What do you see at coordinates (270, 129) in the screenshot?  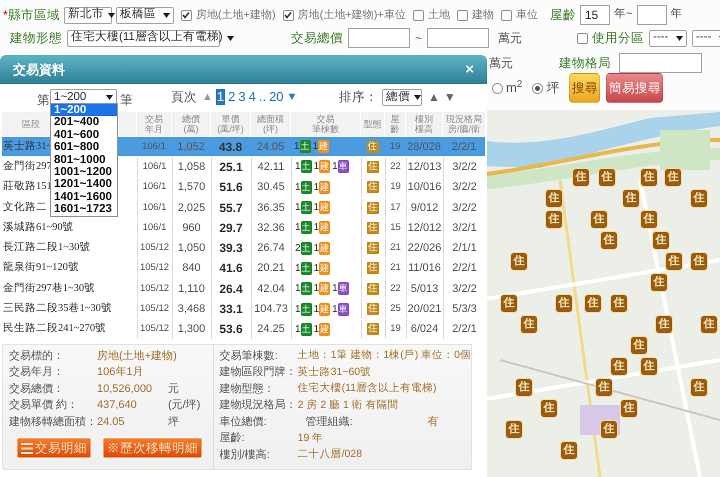 I see `column-heading: (坪)` at bounding box center [270, 129].